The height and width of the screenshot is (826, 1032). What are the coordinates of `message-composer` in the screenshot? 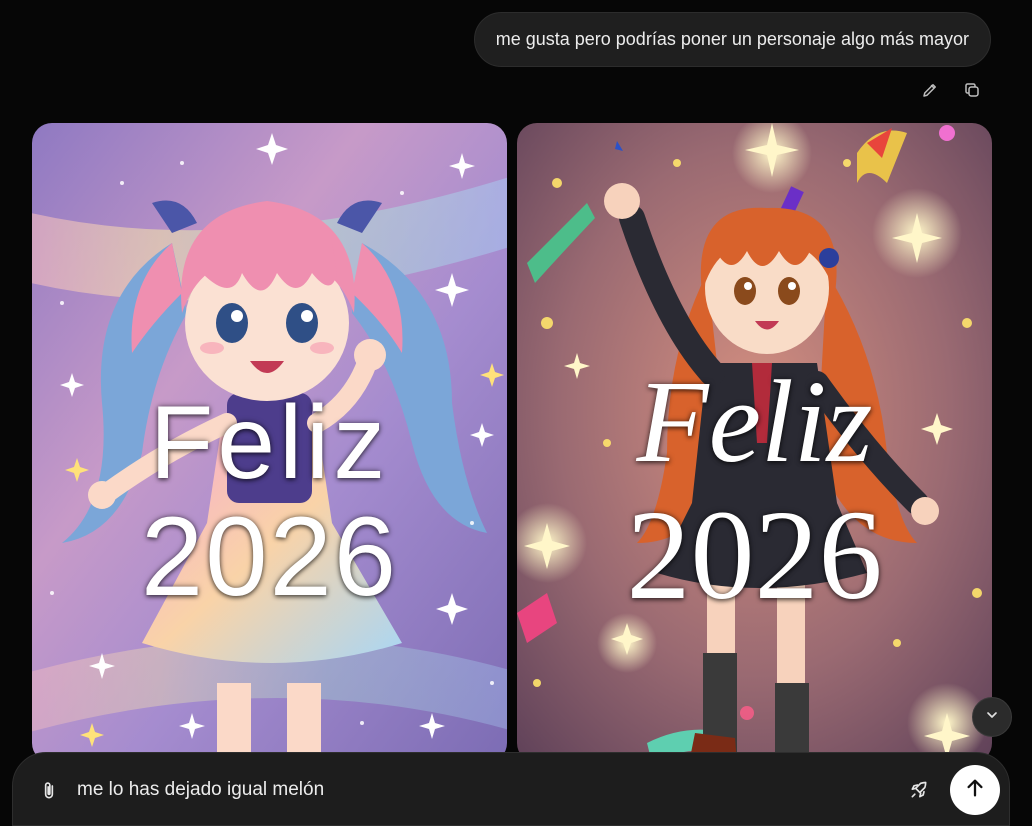 It's located at (511, 789).